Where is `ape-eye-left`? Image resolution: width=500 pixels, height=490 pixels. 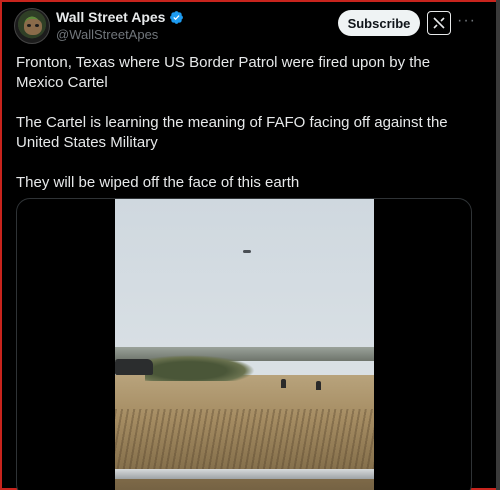
ape-eye-left is located at coordinates (29, 25).